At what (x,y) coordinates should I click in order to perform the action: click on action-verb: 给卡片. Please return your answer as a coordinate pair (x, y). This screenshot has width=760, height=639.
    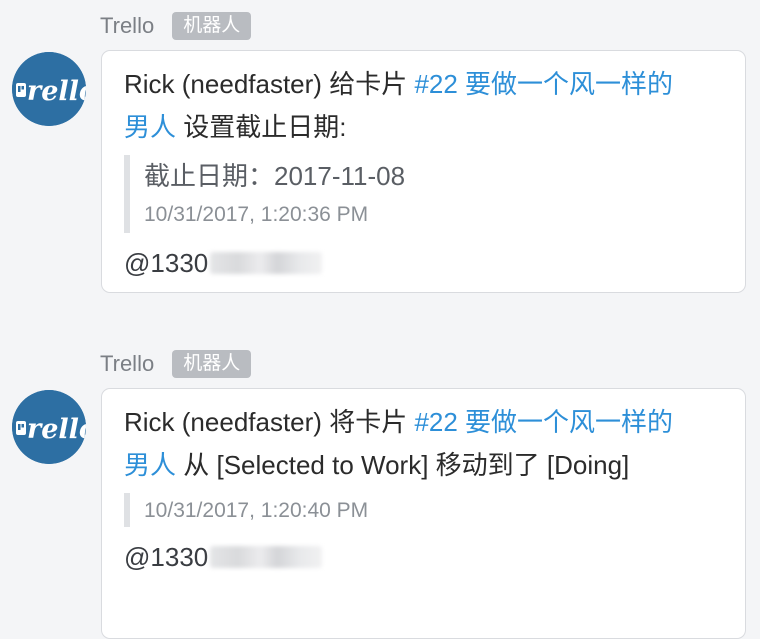
    Looking at the image, I should click on (368, 84).